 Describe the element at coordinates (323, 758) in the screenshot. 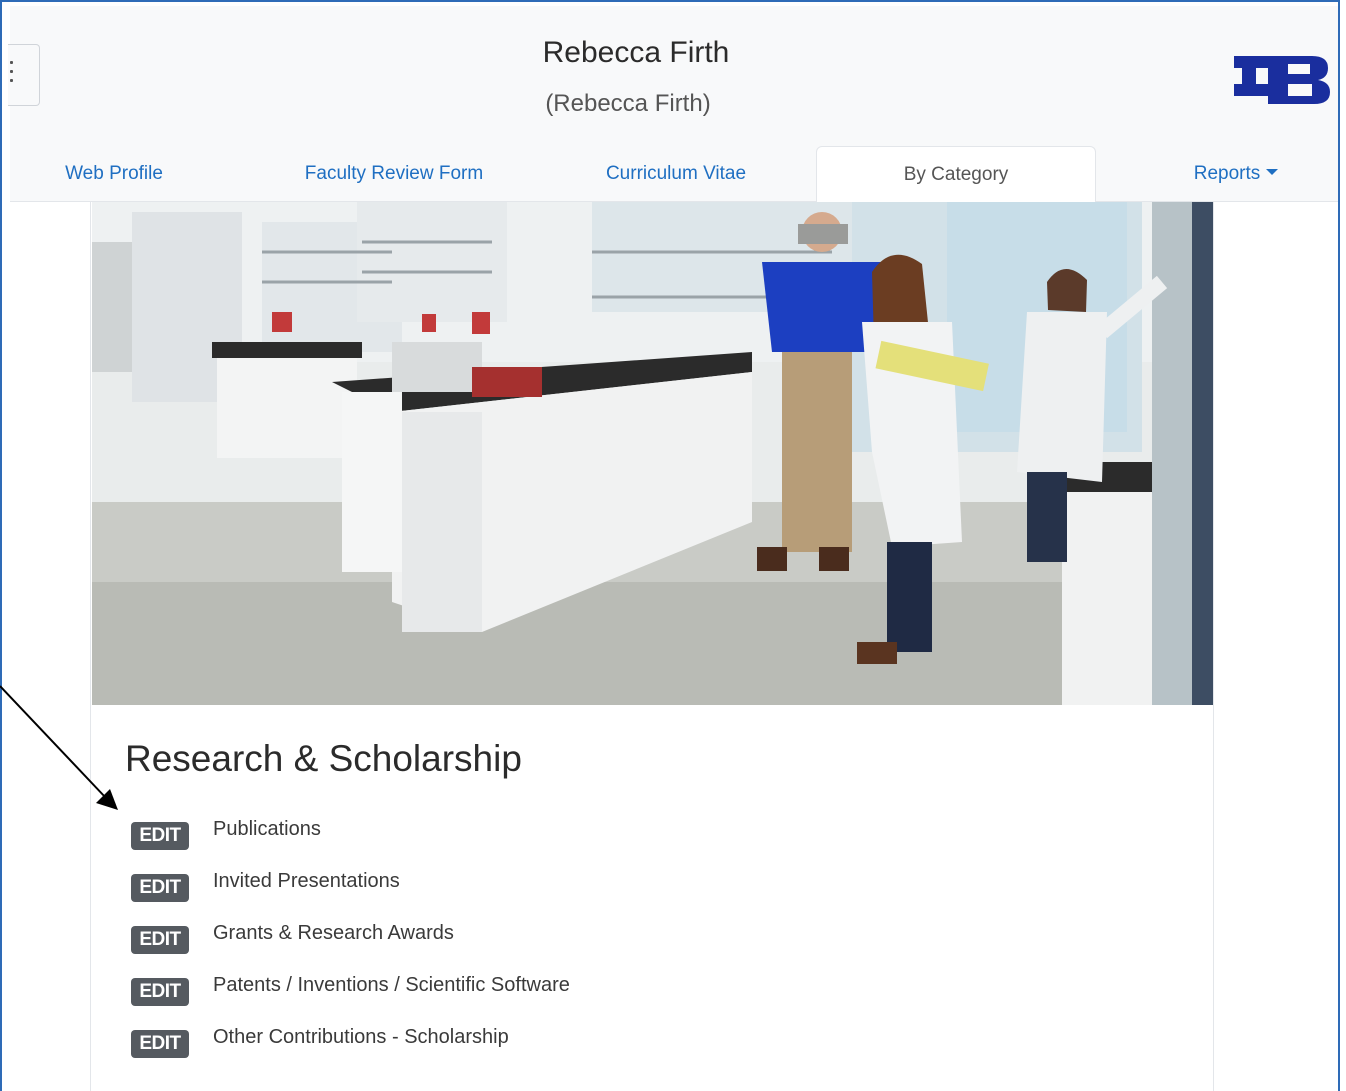

I see `section-title: Research & Scholarship` at that location.